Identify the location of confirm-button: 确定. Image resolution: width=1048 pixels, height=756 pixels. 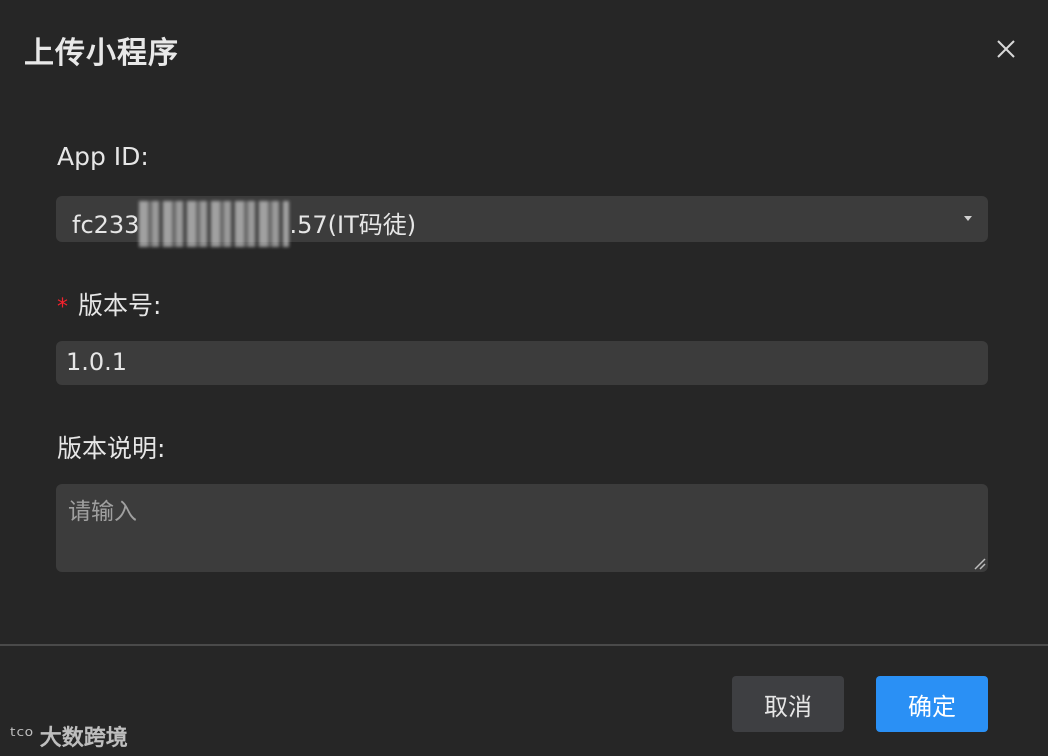
(932, 704).